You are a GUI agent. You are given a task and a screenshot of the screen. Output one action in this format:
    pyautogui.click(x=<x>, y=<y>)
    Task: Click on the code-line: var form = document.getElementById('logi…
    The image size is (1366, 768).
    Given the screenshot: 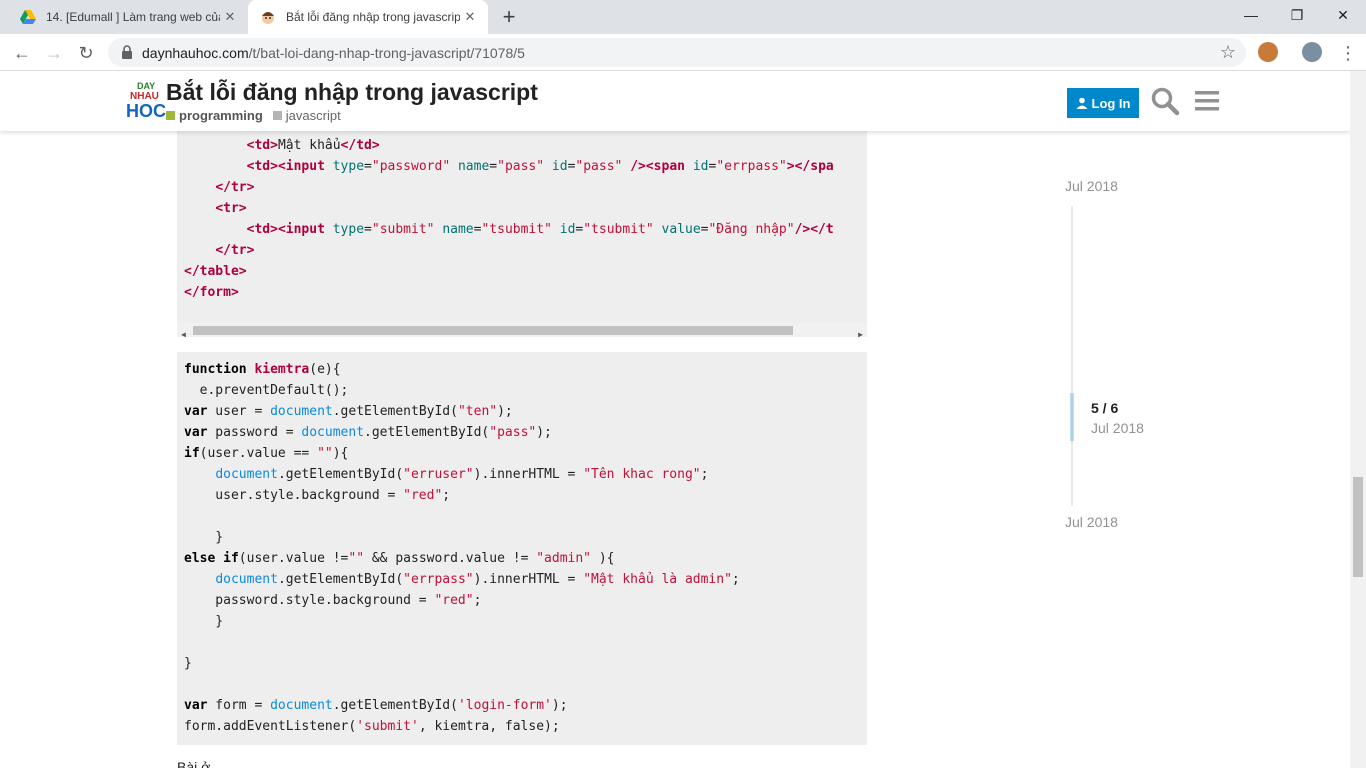 What is the action you would take?
    pyautogui.click(x=376, y=705)
    